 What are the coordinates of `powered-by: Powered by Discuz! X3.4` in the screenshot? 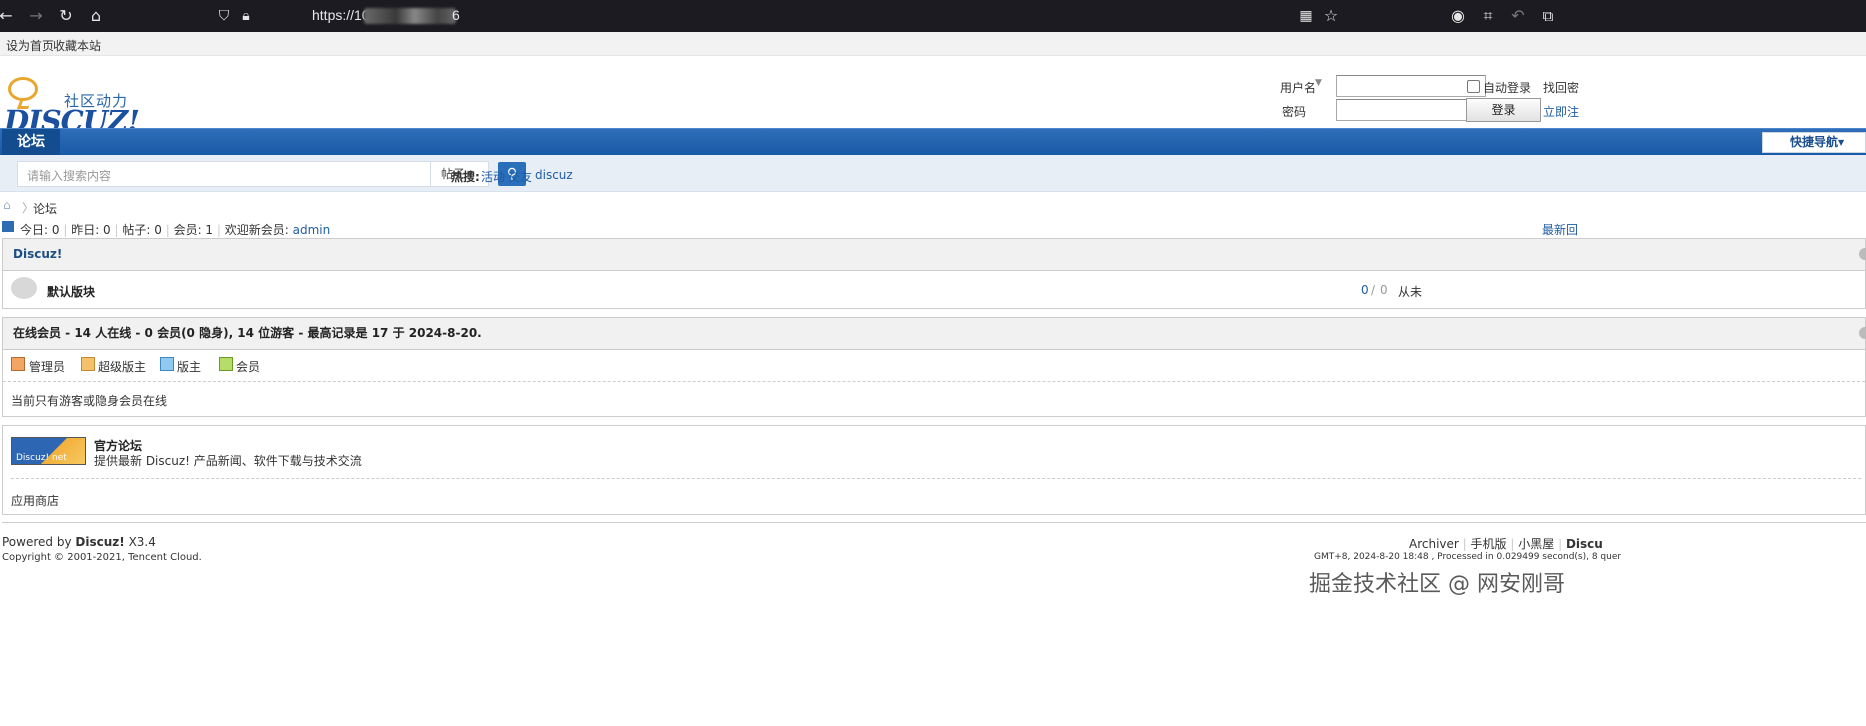 It's located at (79, 542).